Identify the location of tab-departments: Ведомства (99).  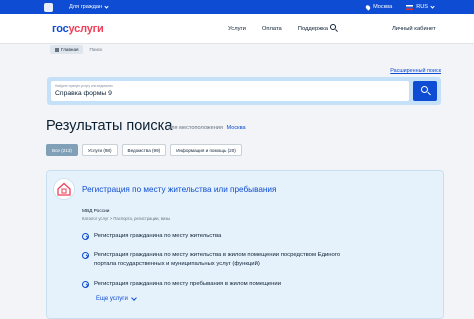
(144, 150).